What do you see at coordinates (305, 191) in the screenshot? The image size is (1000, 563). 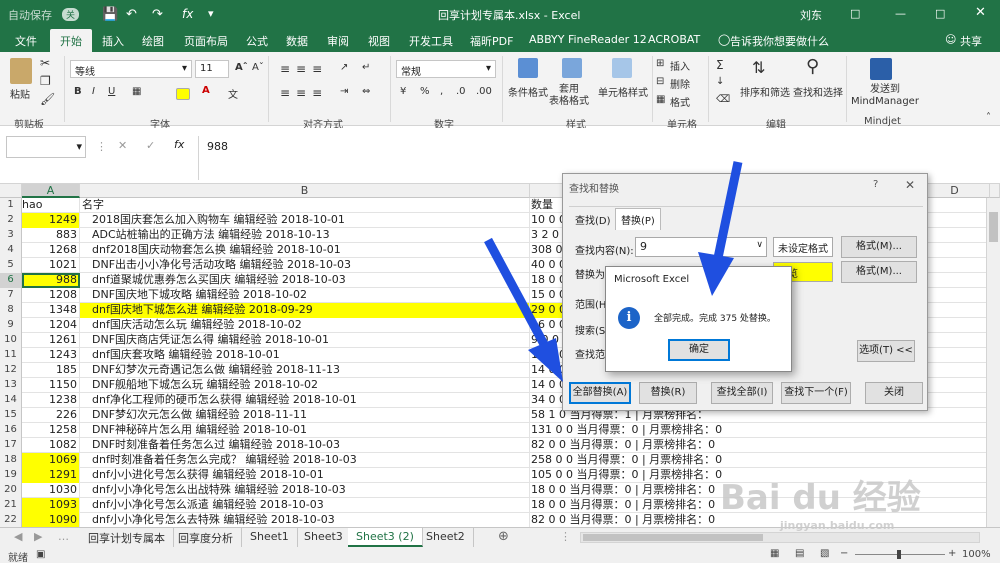 I see `column-header-b: B` at bounding box center [305, 191].